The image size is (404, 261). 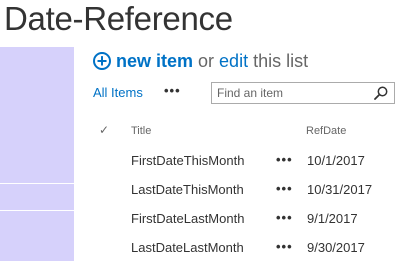 What do you see at coordinates (336, 247) in the screenshot?
I see `list-item-refdate: 9/30/2017` at bounding box center [336, 247].